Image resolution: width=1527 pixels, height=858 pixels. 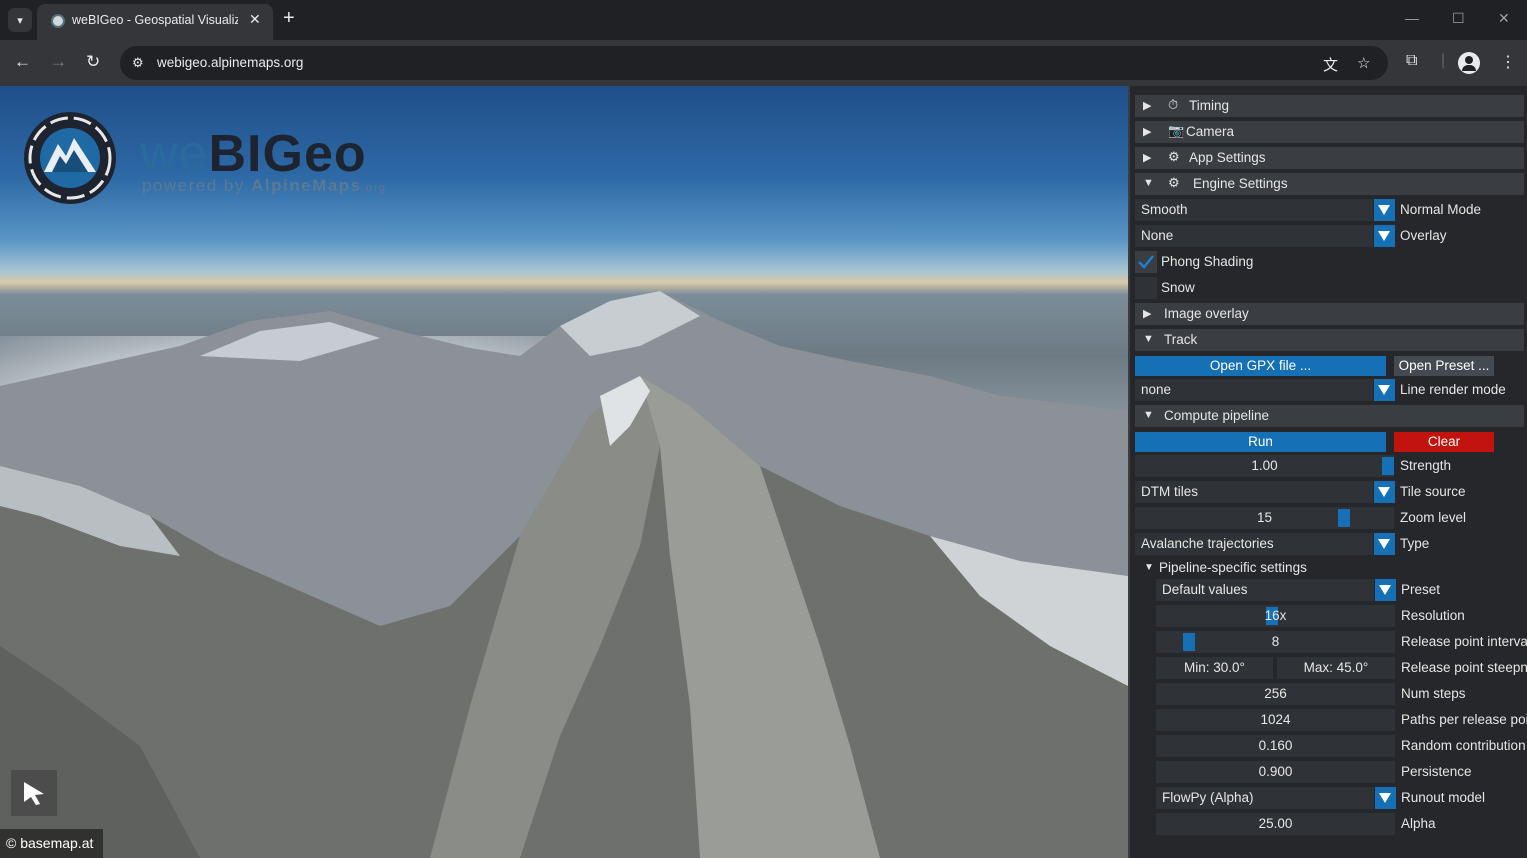 I want to click on section-engine-settings: ▼ ⚙ Engine Settings, so click(x=1329, y=184).